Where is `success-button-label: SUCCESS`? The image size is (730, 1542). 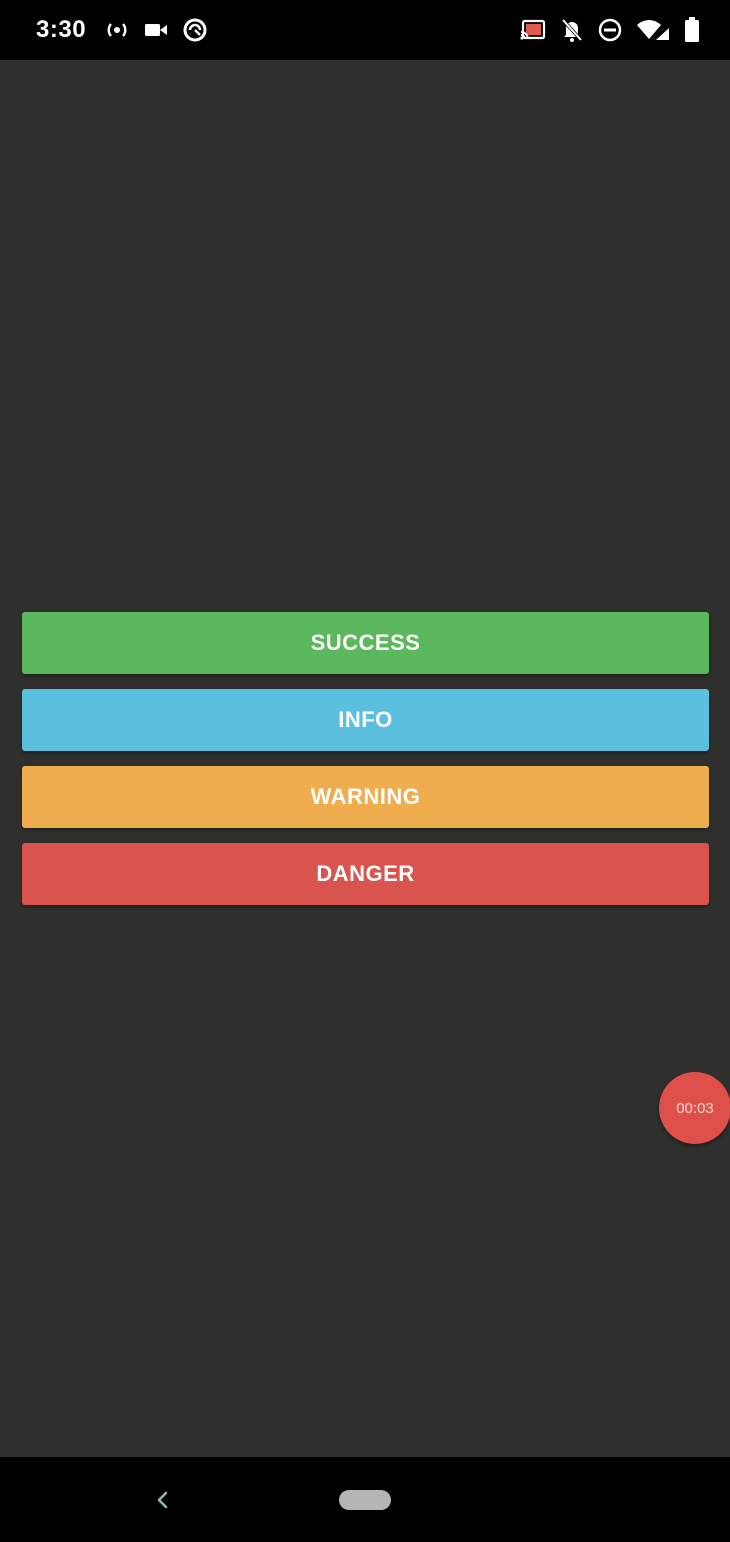
success-button-label: SUCCESS is located at coordinates (365, 642).